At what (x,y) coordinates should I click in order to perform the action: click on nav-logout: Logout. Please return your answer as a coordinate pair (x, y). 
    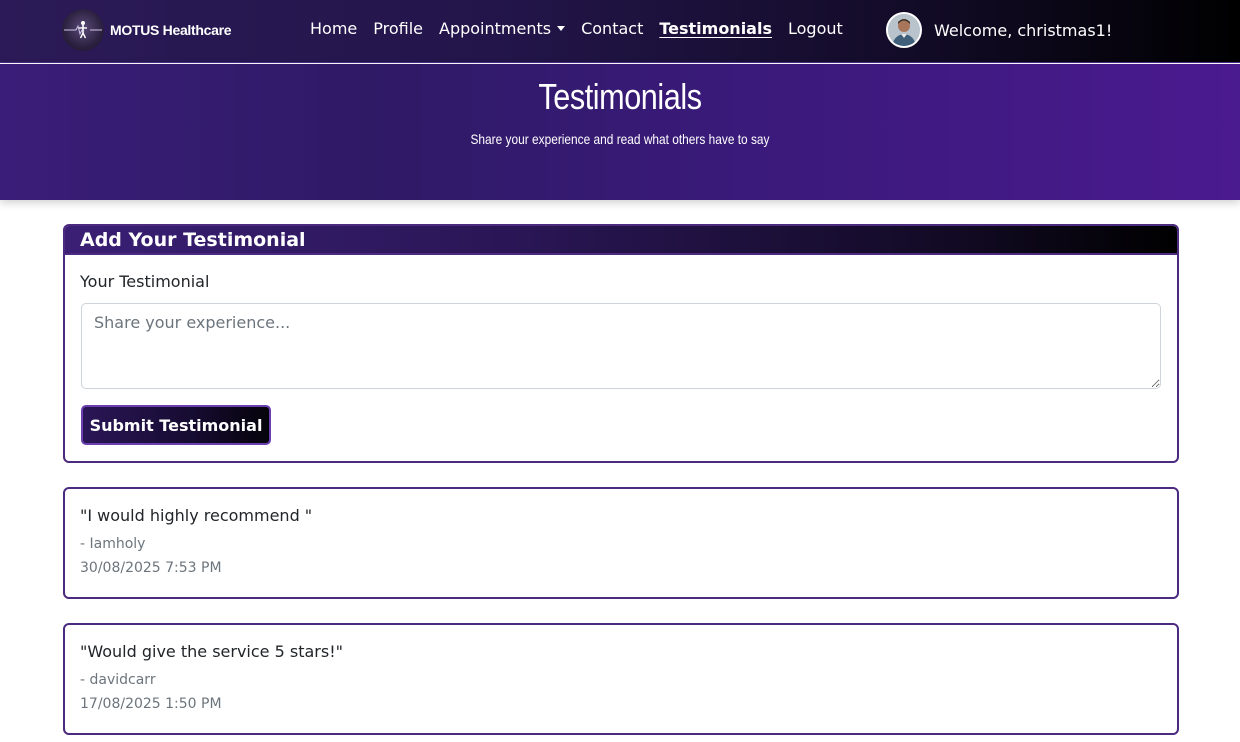
    Looking at the image, I should click on (815, 29).